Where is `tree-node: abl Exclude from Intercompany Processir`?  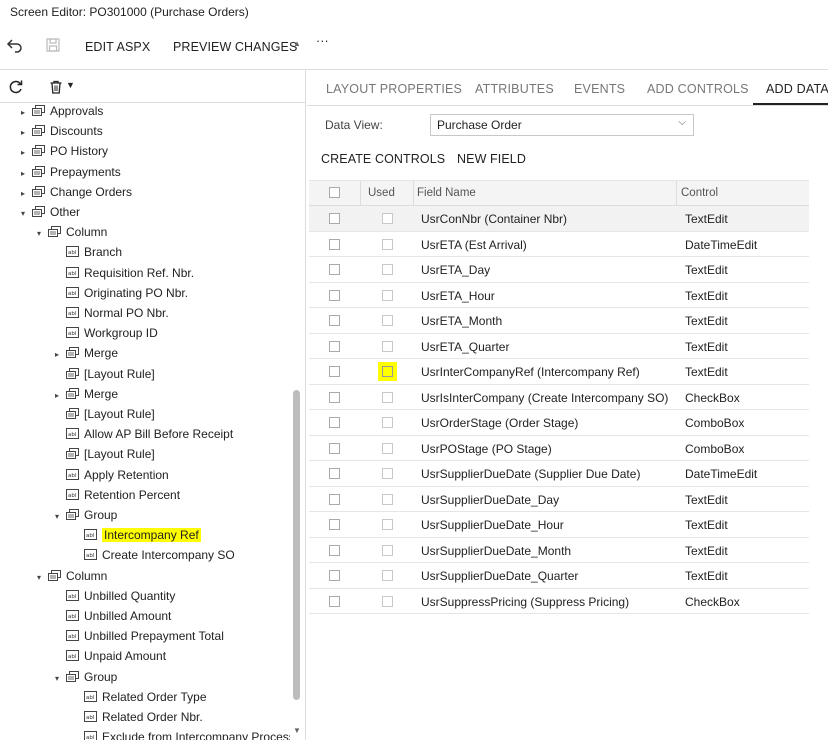 tree-node: abl Exclude from Intercompany Processir is located at coordinates (180, 733).